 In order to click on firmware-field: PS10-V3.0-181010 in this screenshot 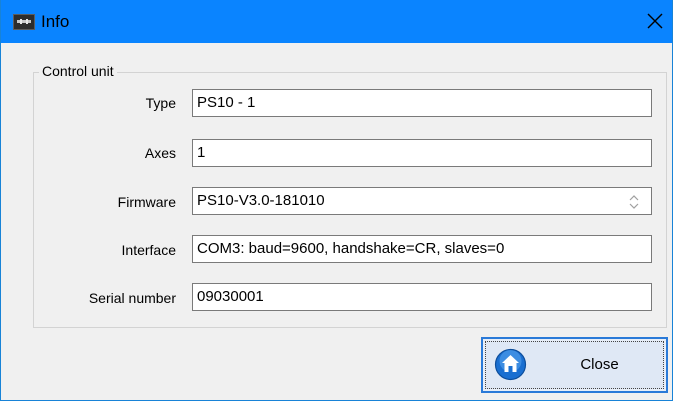, I will do `click(422, 201)`.